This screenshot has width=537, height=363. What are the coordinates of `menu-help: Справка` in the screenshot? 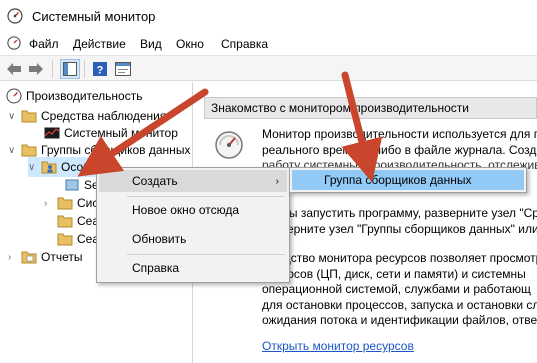 It's located at (244, 44).